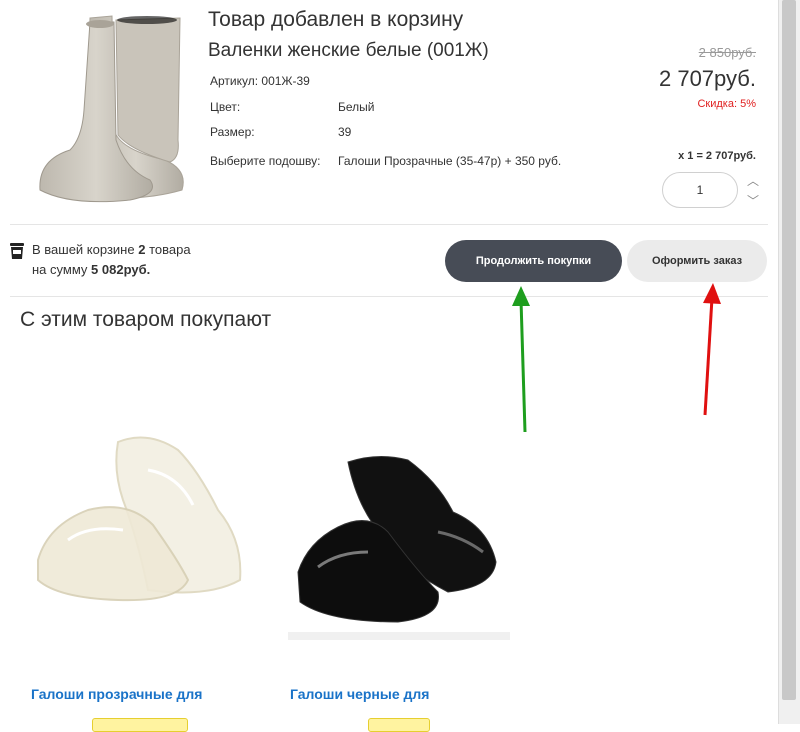 This screenshot has width=800, height=732. Describe the element at coordinates (225, 107) in the screenshot. I see `spec-color-label: Цвет:` at that location.